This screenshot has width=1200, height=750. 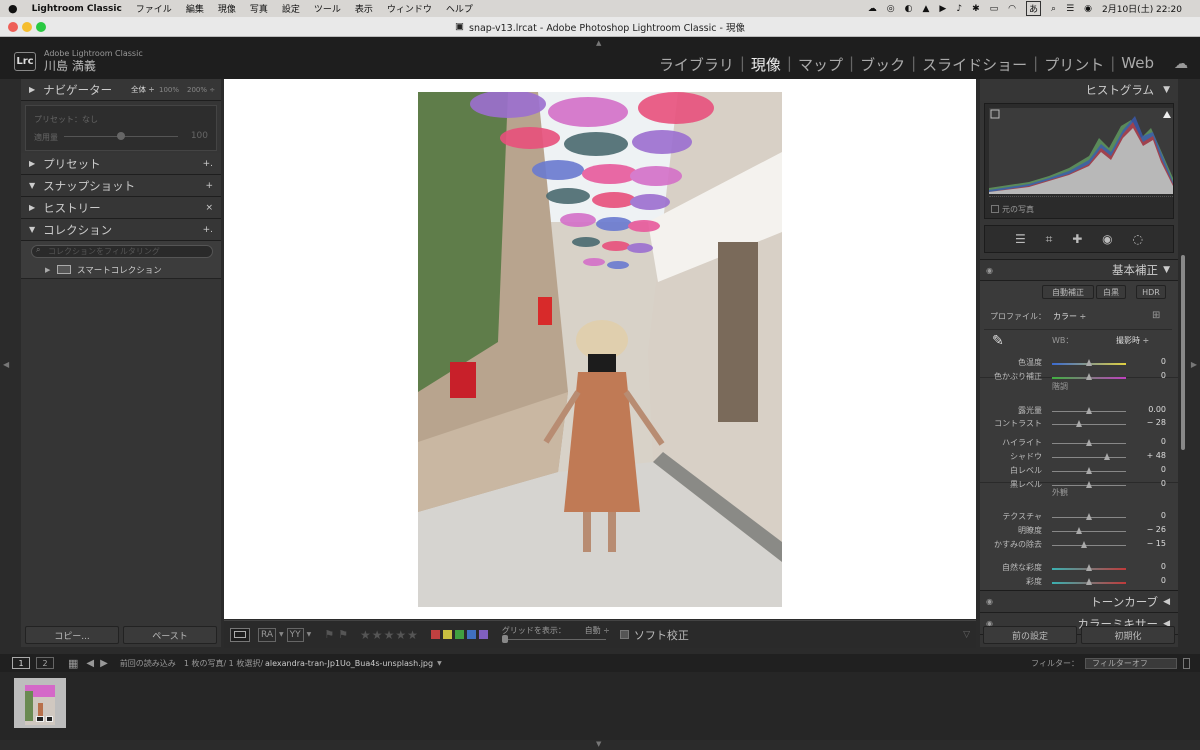 What do you see at coordinates (976, 9) in the screenshot?
I see `bluetooth-icon: ✱` at bounding box center [976, 9].